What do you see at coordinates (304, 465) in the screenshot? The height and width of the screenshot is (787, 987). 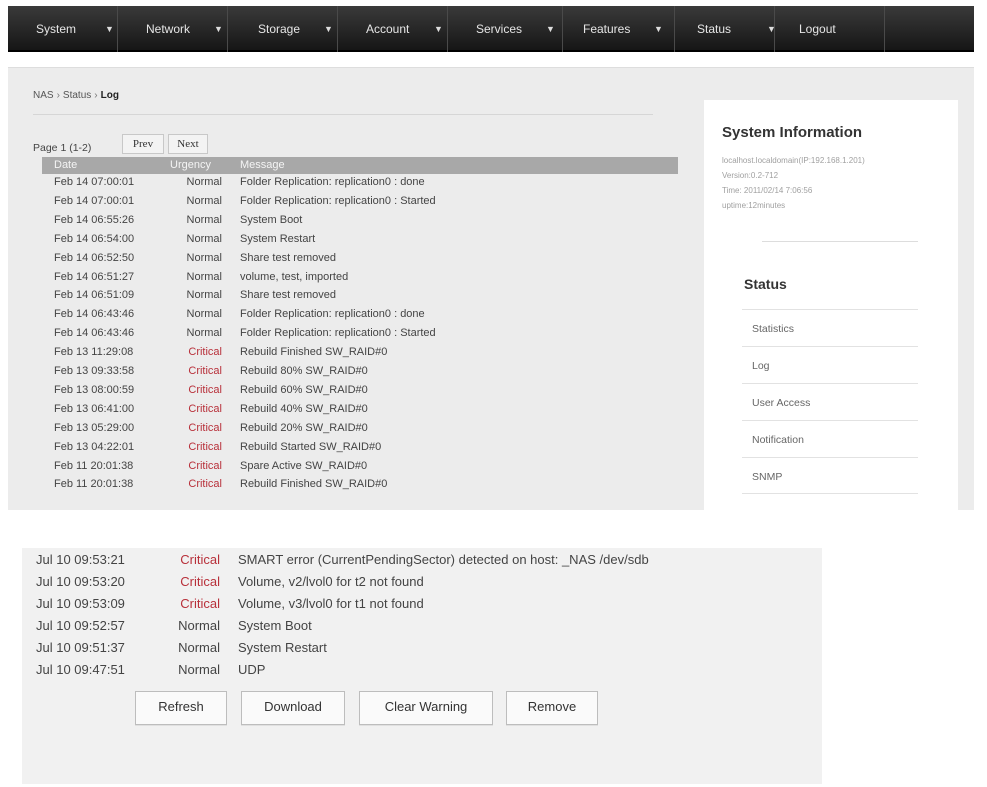 I see `log-message: Spare Active SW_RAID#0` at bounding box center [304, 465].